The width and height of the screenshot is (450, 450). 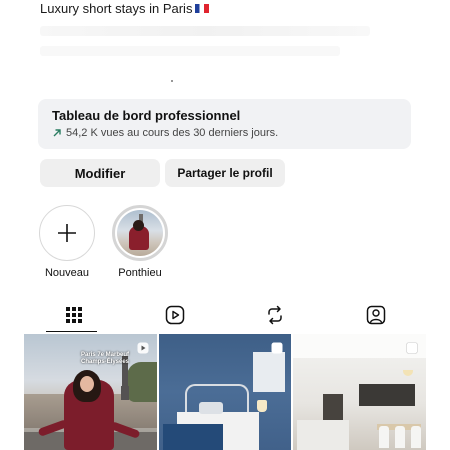 What do you see at coordinates (116, 8) in the screenshot?
I see `bio-text: Luxury short stays in Paris` at bounding box center [116, 8].